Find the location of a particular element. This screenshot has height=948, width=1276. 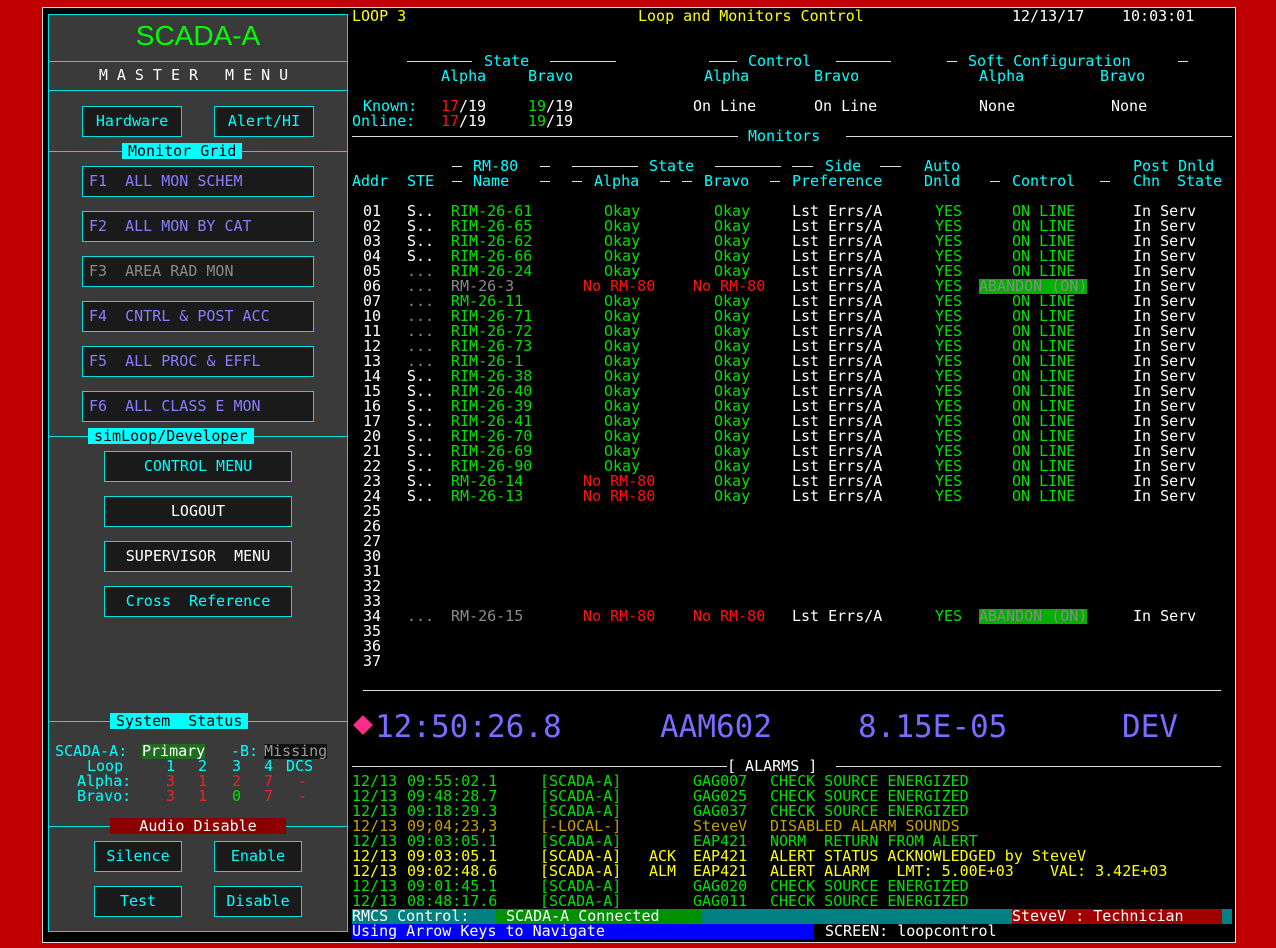

grid-f6-button: F6 ALL CLASS E MON is located at coordinates (198, 406).